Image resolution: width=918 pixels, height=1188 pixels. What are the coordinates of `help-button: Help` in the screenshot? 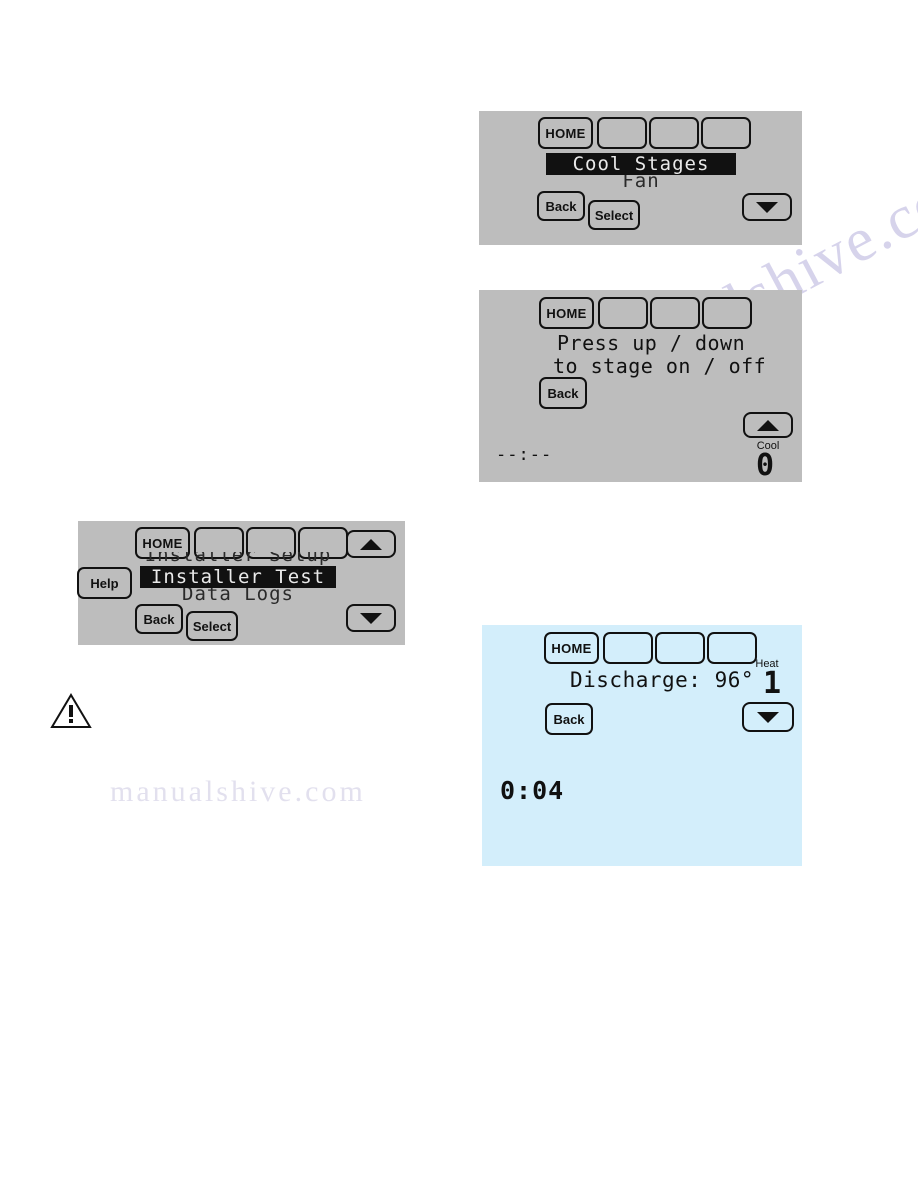 It's located at (104, 583).